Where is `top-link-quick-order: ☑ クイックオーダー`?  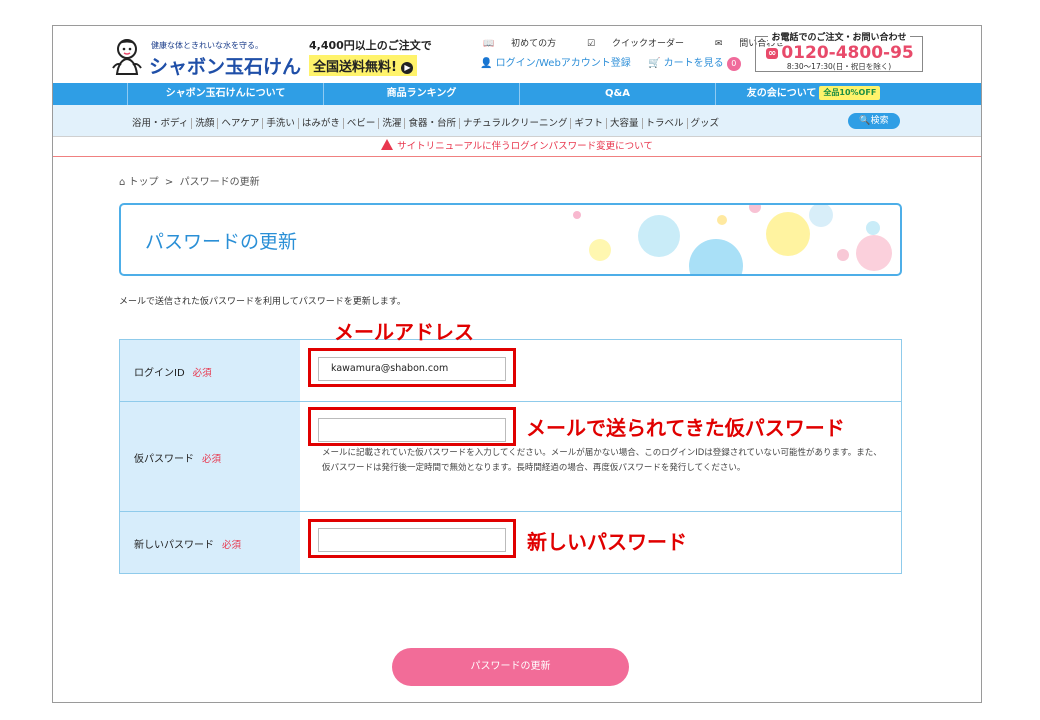
top-link-quick-order: ☑ クイックオーダー is located at coordinates (642, 44).